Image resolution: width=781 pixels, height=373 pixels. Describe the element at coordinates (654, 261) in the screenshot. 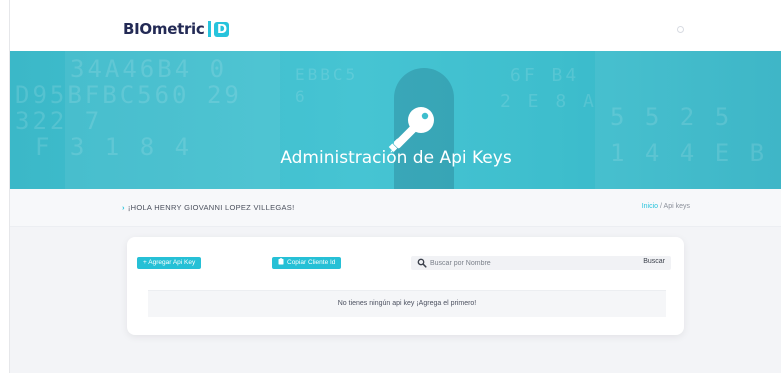

I see `search-button: Buscar` at that location.